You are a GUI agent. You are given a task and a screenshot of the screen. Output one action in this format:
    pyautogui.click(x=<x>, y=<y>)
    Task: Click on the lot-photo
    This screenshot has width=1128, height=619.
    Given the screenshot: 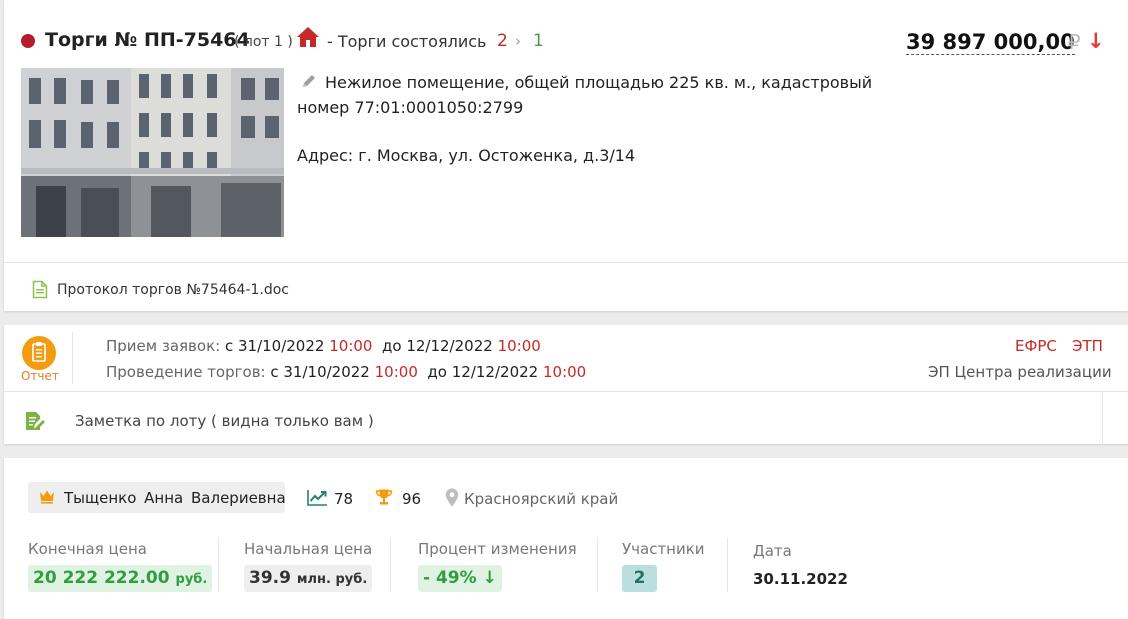 What is the action you would take?
    pyautogui.click(x=152, y=152)
    